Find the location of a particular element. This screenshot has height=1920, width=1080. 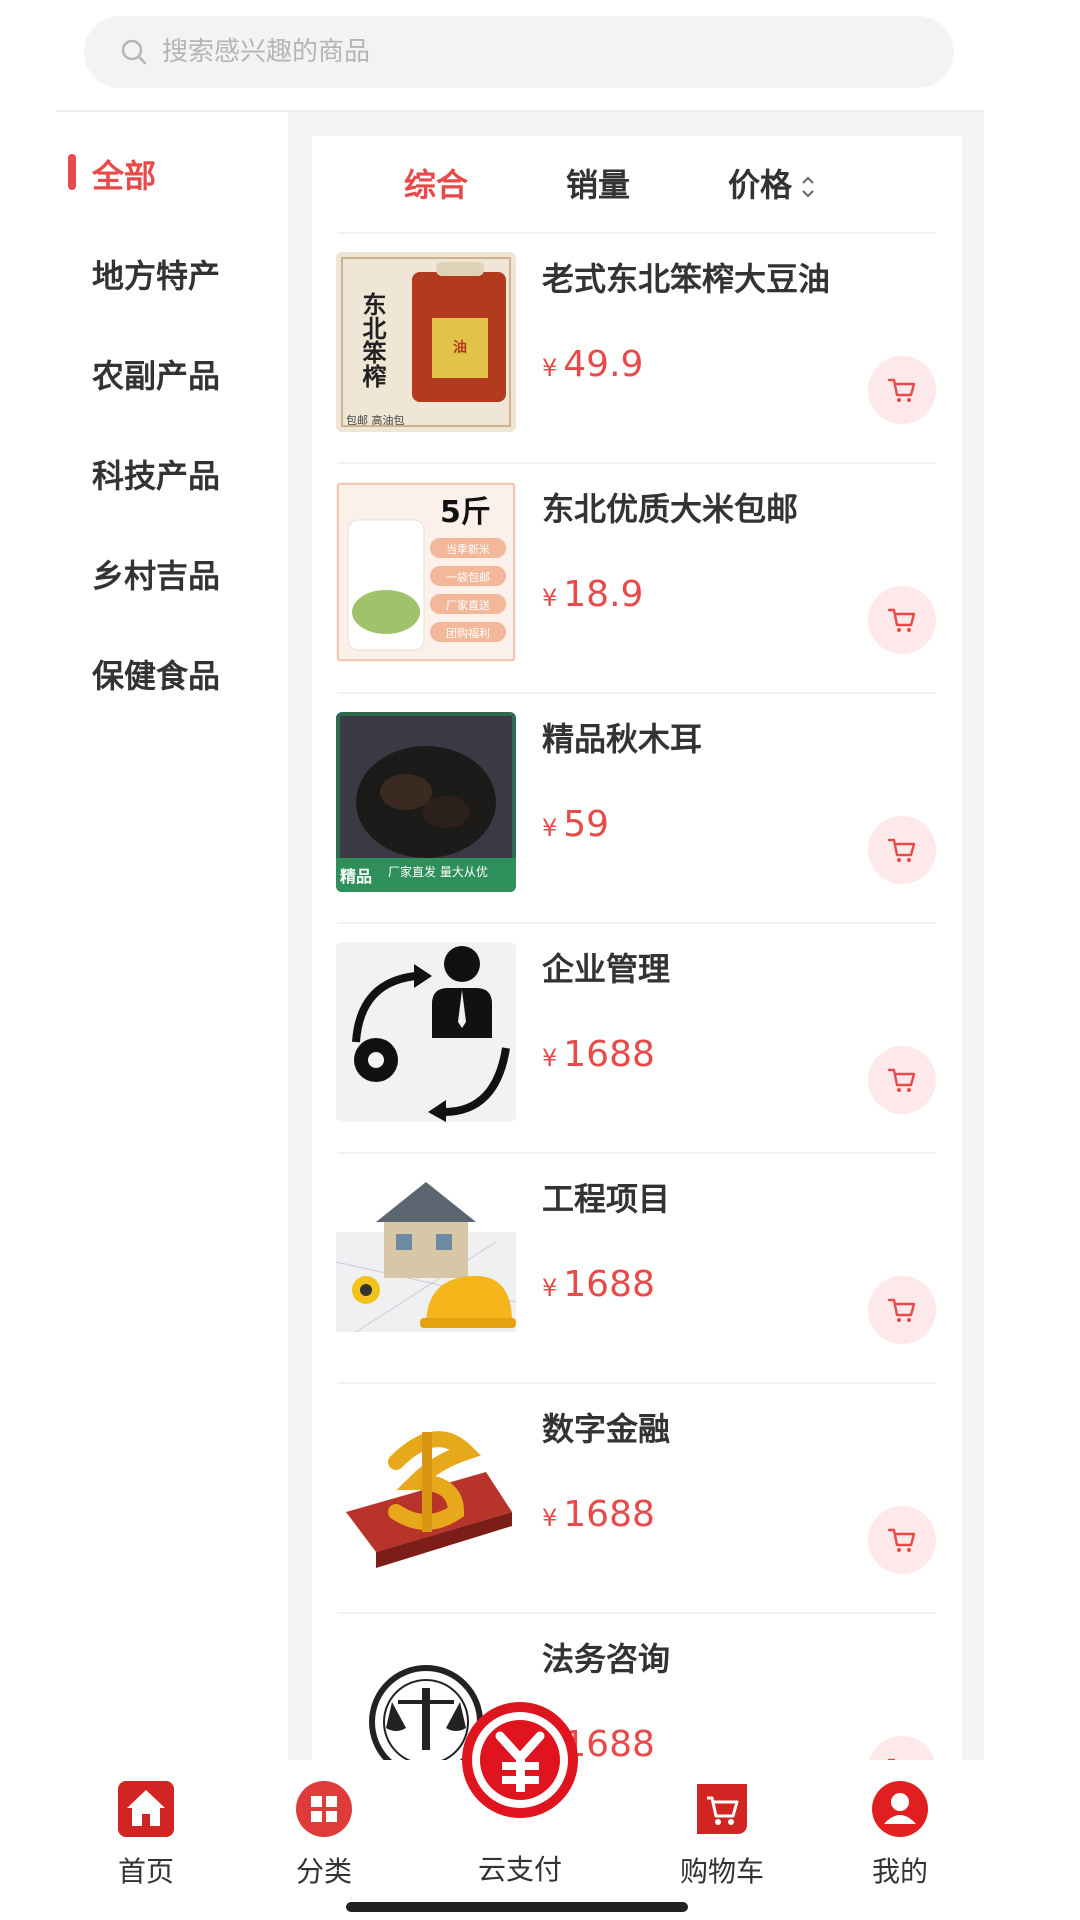

svg-text: 当季新米 is located at coordinates (468, 549).